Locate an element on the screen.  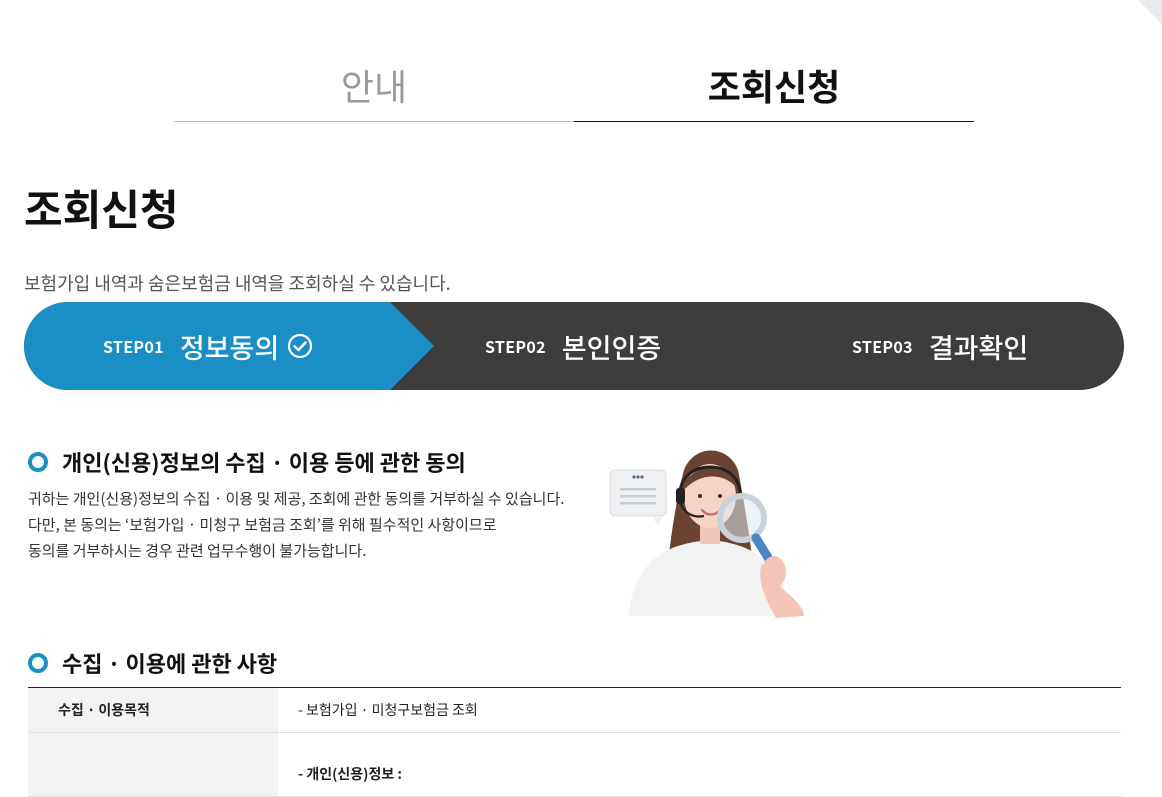
main-tabs: 안내 조회신청 is located at coordinates (574, 91).